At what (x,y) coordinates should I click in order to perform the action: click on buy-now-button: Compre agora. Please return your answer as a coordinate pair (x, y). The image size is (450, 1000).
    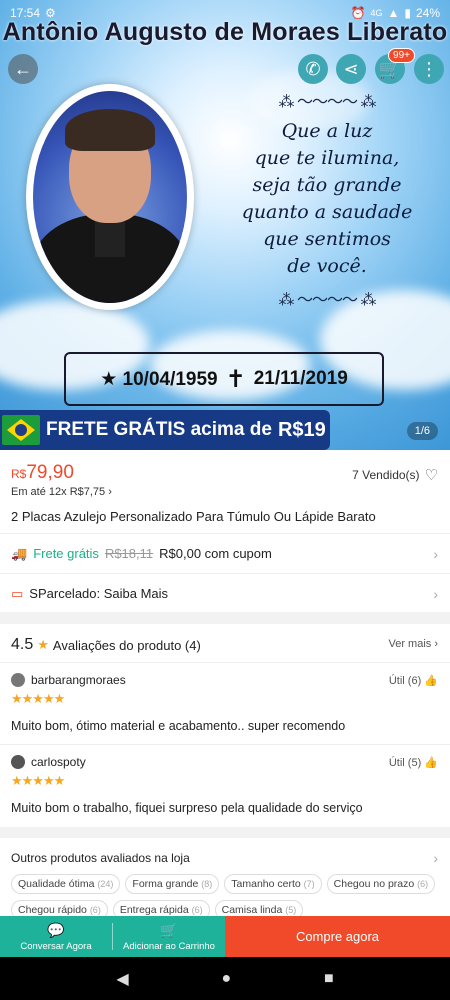
    Looking at the image, I should click on (337, 936).